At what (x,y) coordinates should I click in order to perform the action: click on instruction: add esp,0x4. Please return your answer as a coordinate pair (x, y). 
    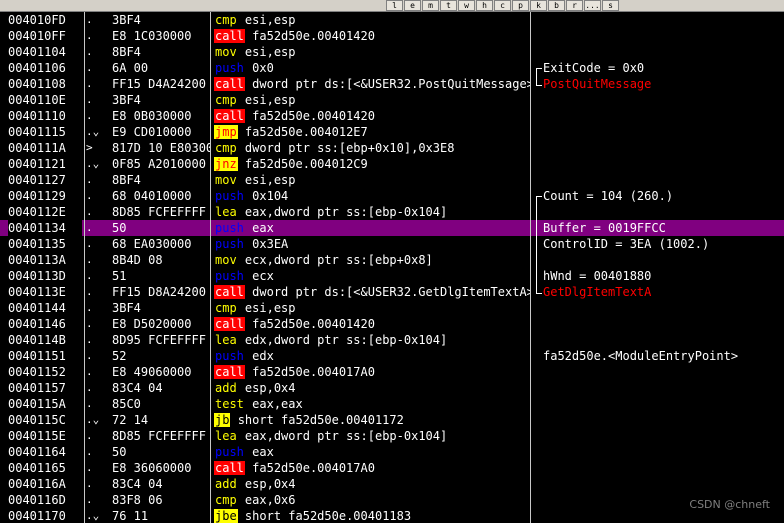
    Looking at the image, I should click on (372, 388).